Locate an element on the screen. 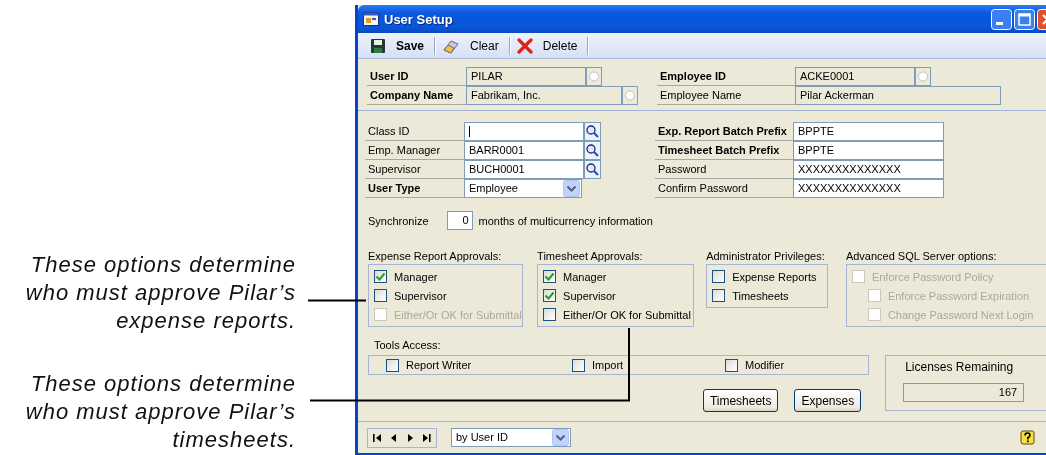 Image resolution: width=1046 pixels, height=455 pixels. count-field: 167 is located at coordinates (964, 392).